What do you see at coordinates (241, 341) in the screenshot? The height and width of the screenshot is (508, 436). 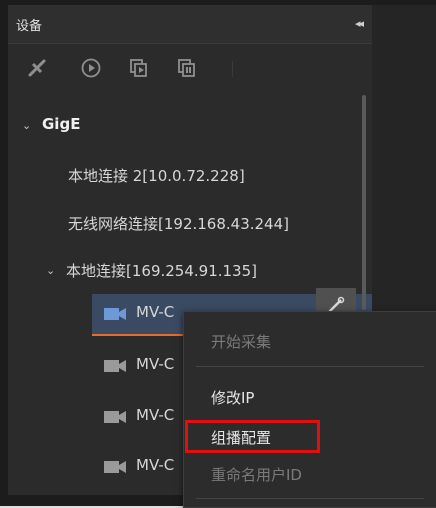 I see `menu-item-start-grab: 开始采集` at bounding box center [241, 341].